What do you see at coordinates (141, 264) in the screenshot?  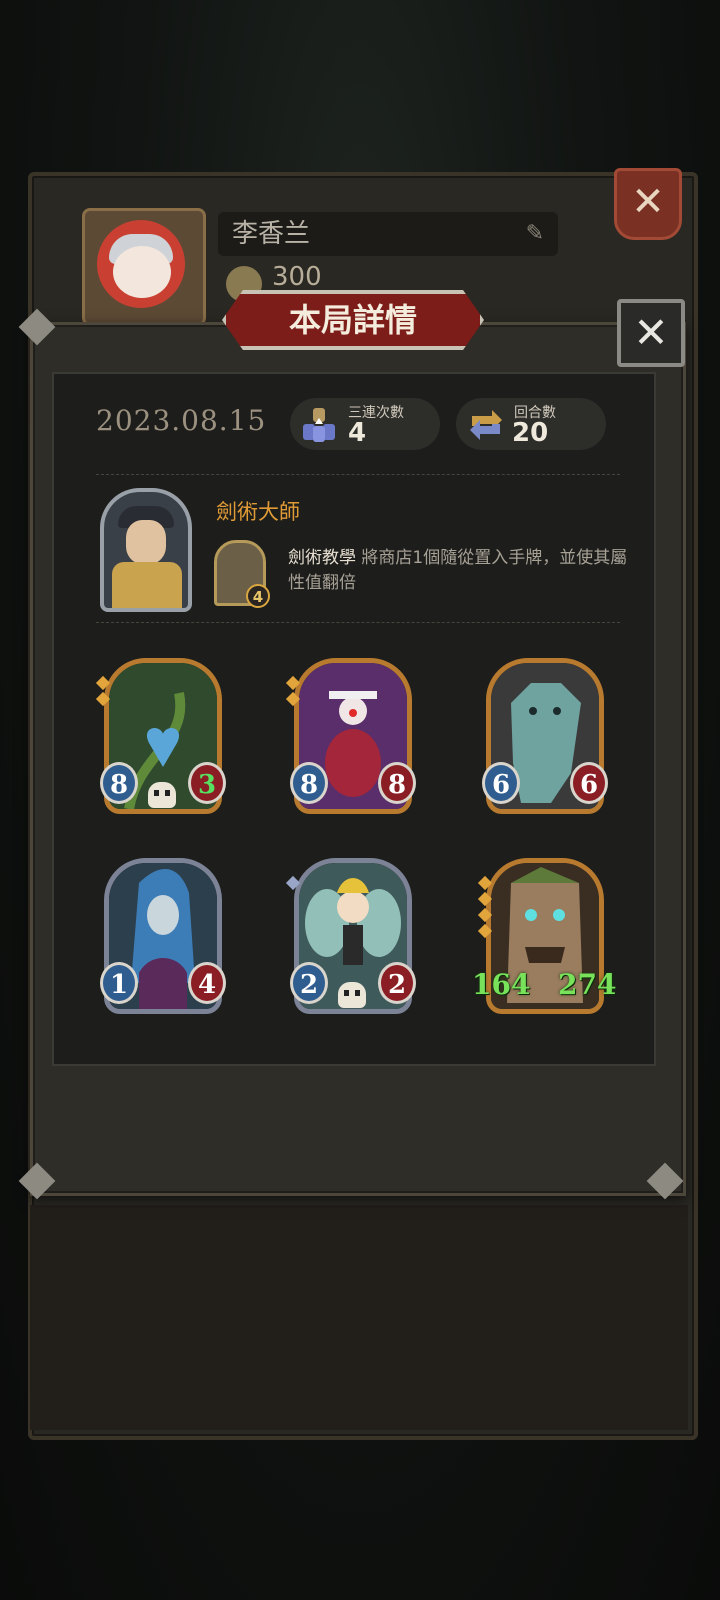 I see `avatar` at bounding box center [141, 264].